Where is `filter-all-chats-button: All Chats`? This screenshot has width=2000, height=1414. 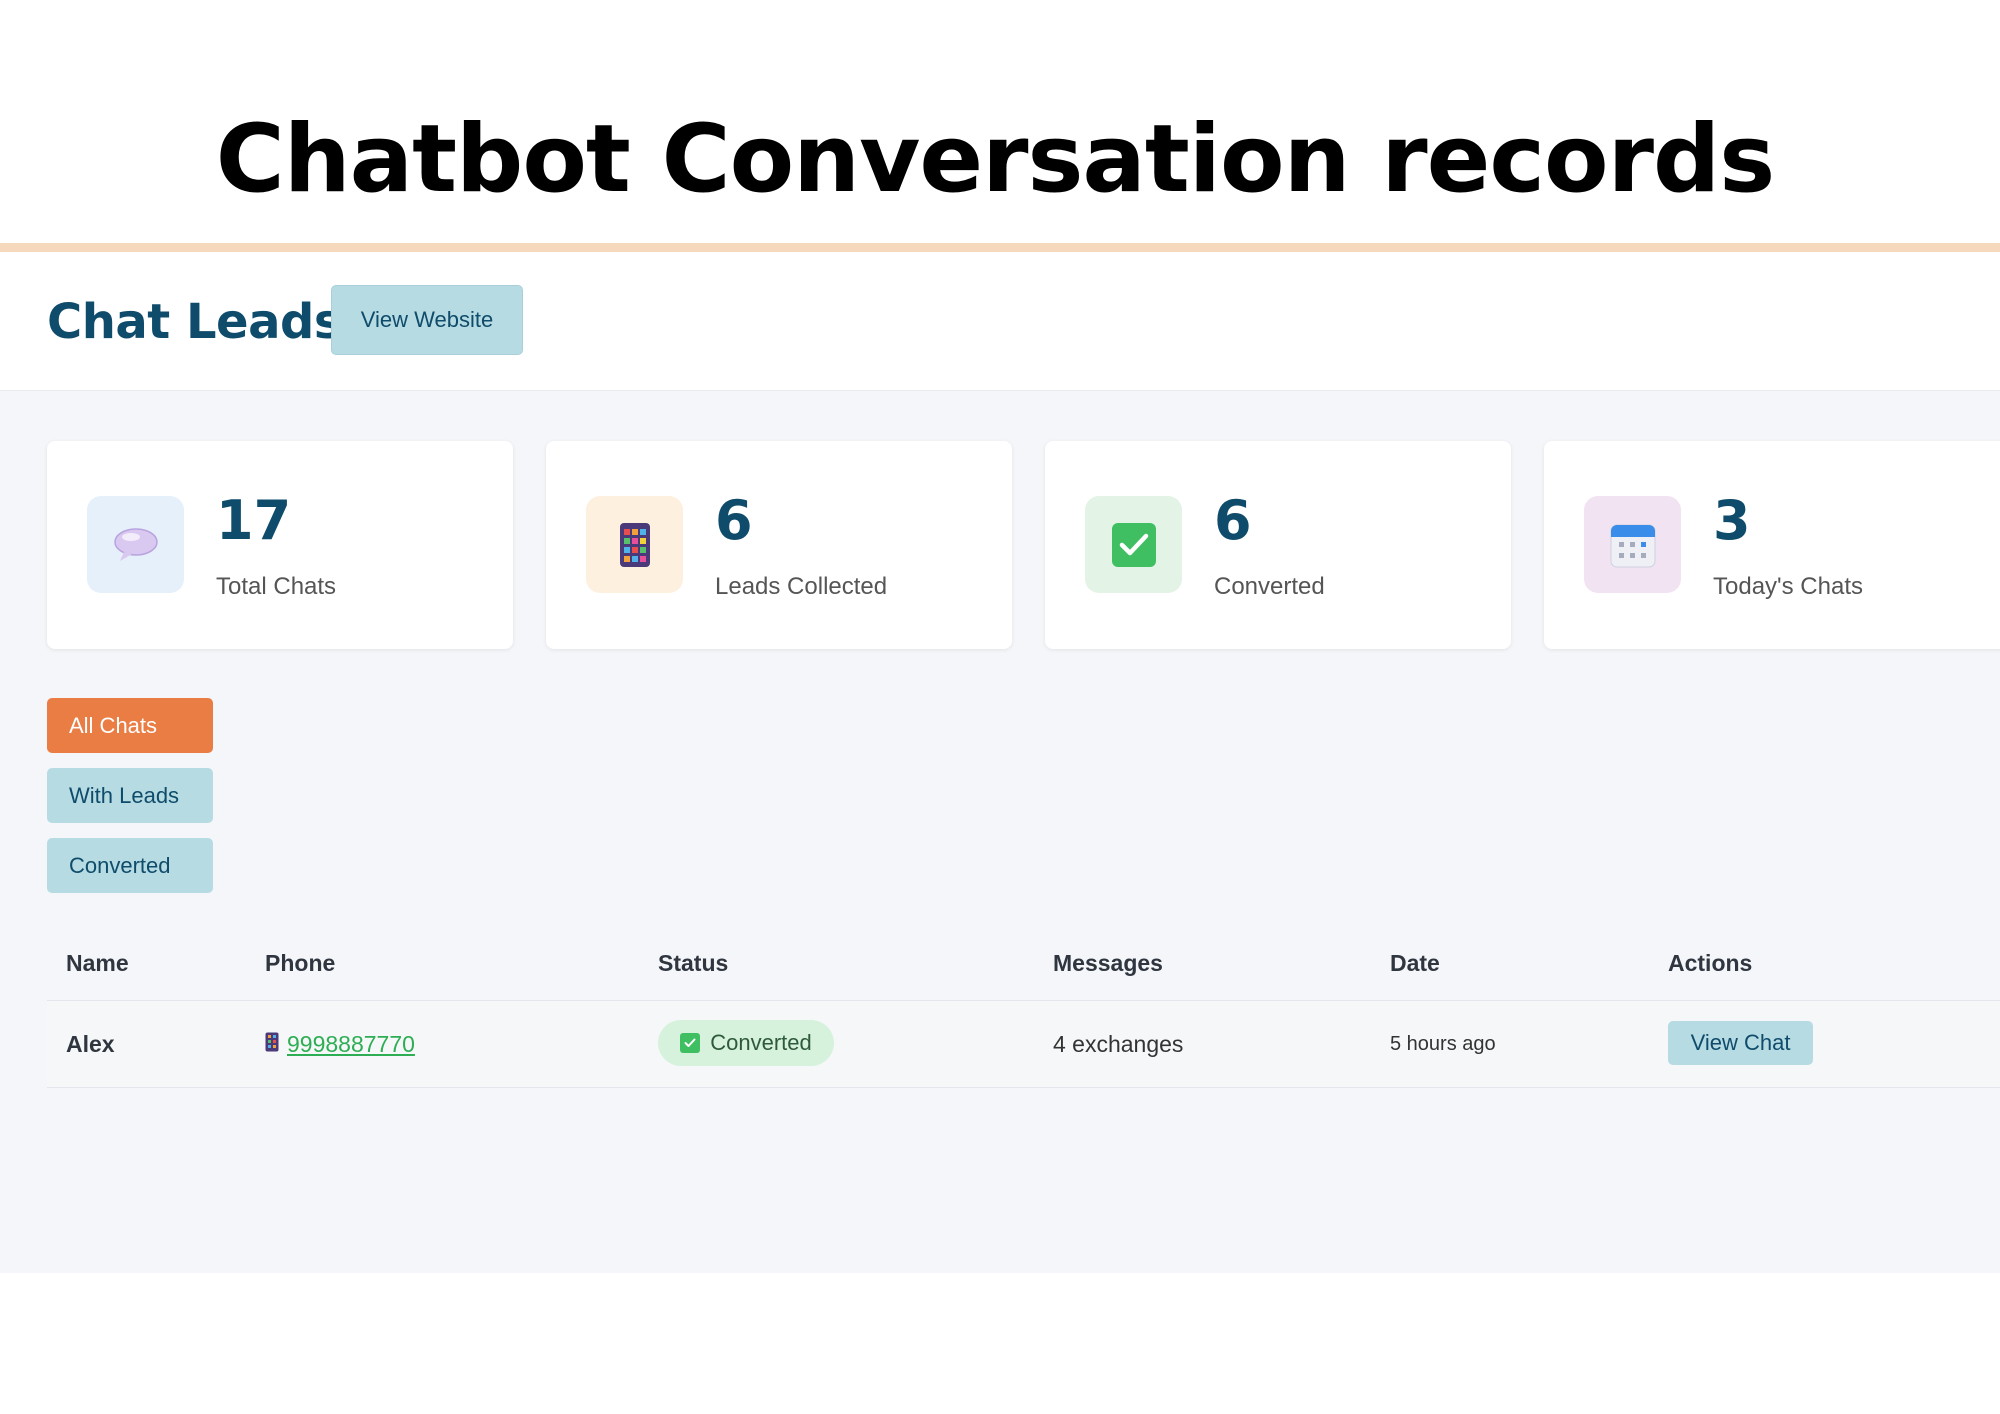 filter-all-chats-button: All Chats is located at coordinates (130, 725).